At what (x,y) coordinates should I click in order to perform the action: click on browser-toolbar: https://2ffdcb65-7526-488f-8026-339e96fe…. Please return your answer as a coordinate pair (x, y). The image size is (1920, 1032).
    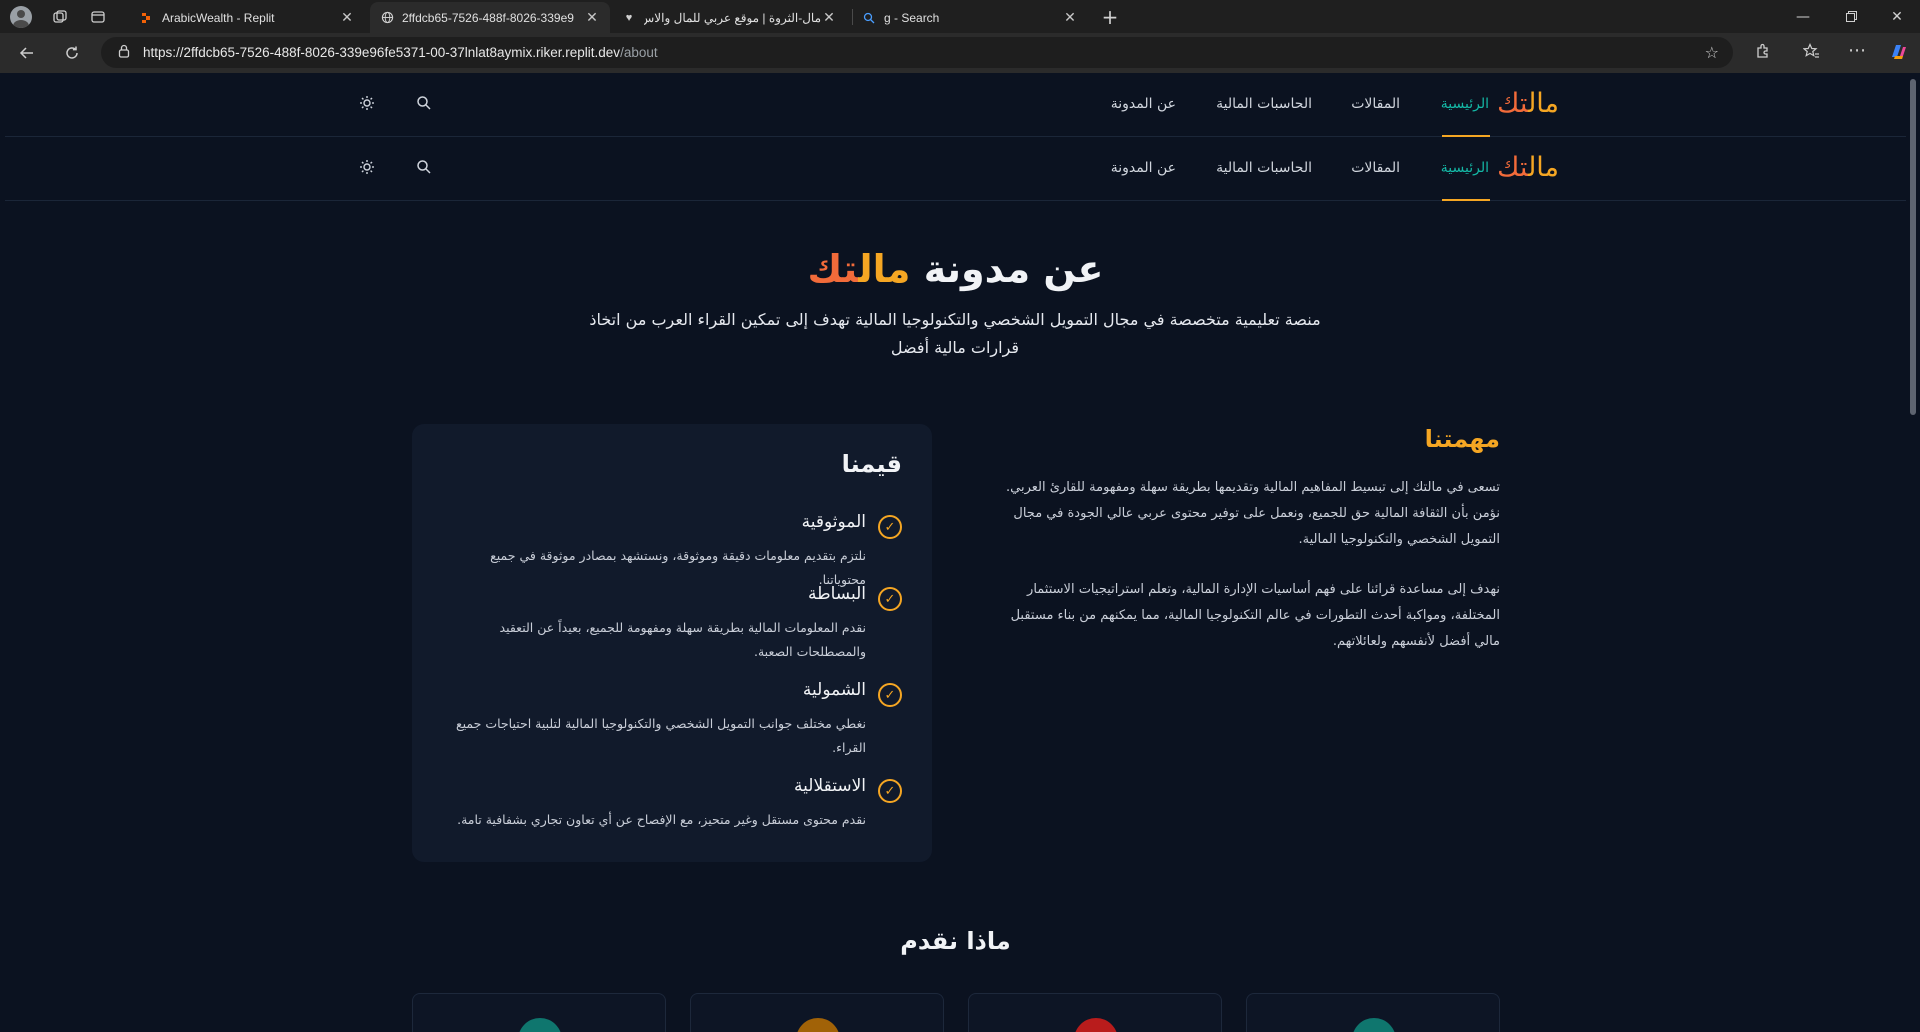
    Looking at the image, I should click on (960, 53).